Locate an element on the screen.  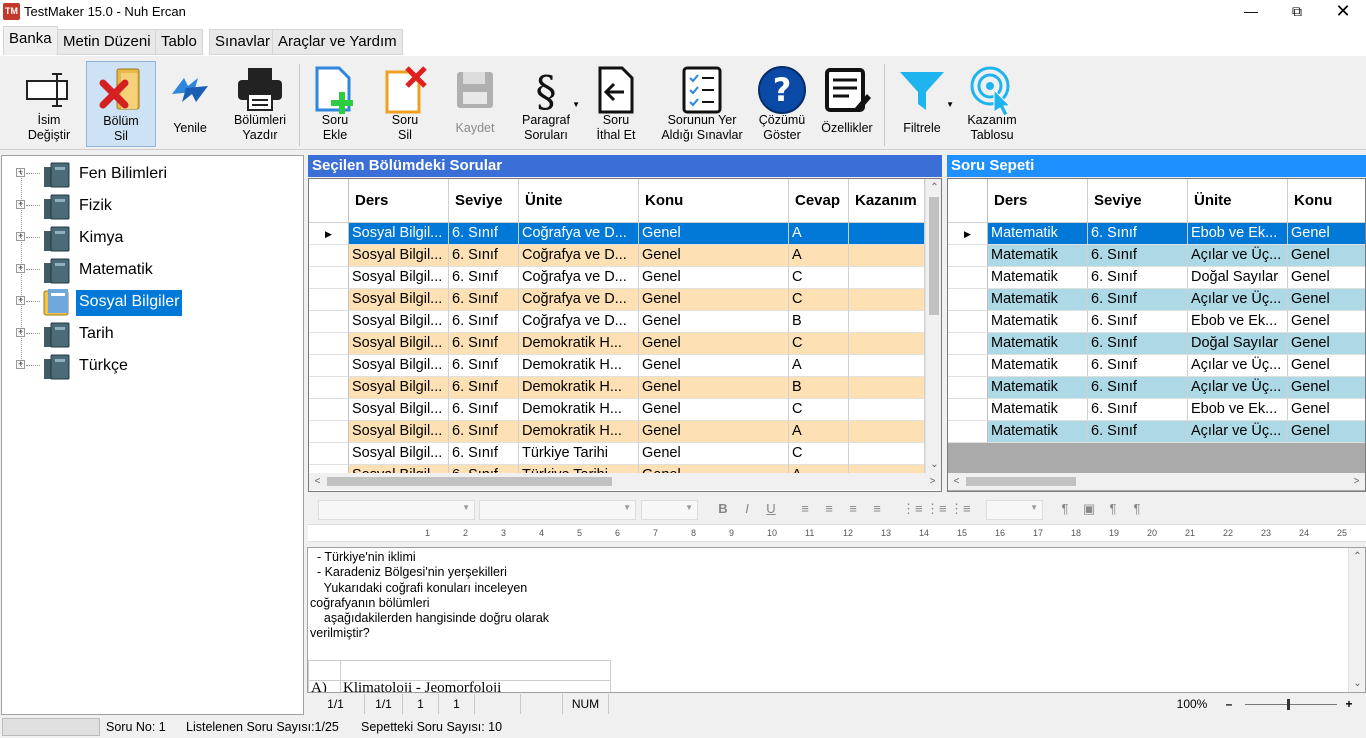
rtl-icon: ¶ is located at coordinates (1137, 508).